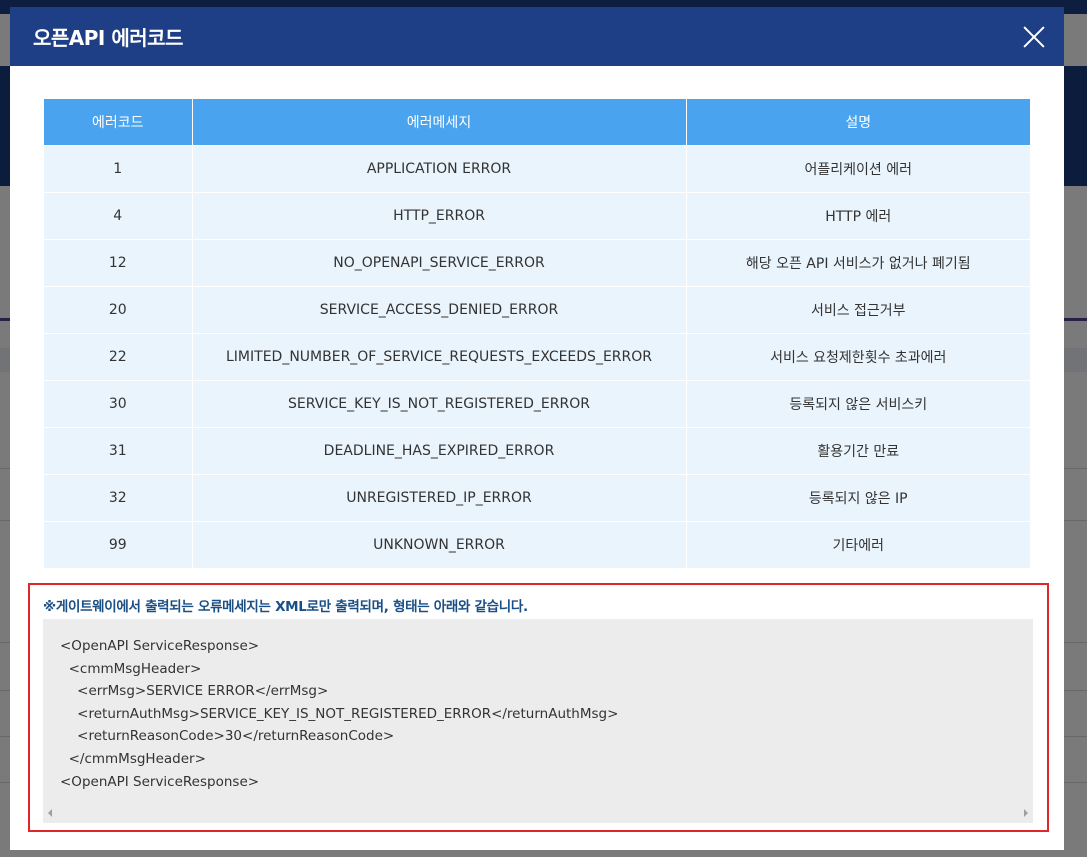 Image resolution: width=1087 pixels, height=857 pixels. What do you see at coordinates (858, 122) in the screenshot?
I see `column-header-description: 설명` at bounding box center [858, 122].